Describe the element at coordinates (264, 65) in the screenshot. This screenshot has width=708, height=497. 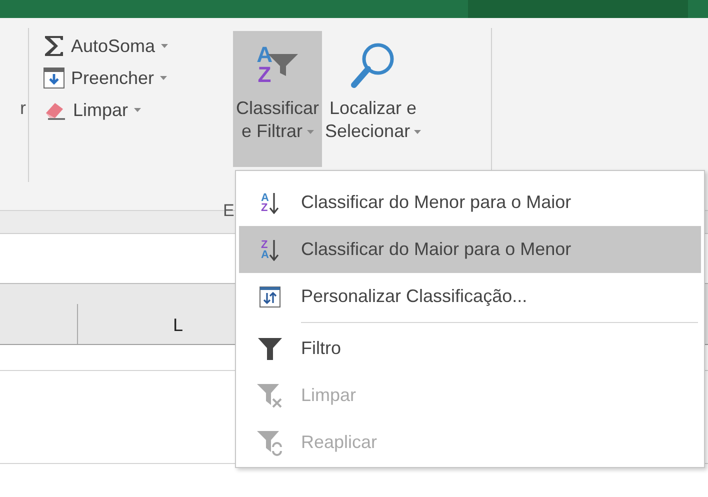
I see `sort-letters-icon: A Z` at that location.